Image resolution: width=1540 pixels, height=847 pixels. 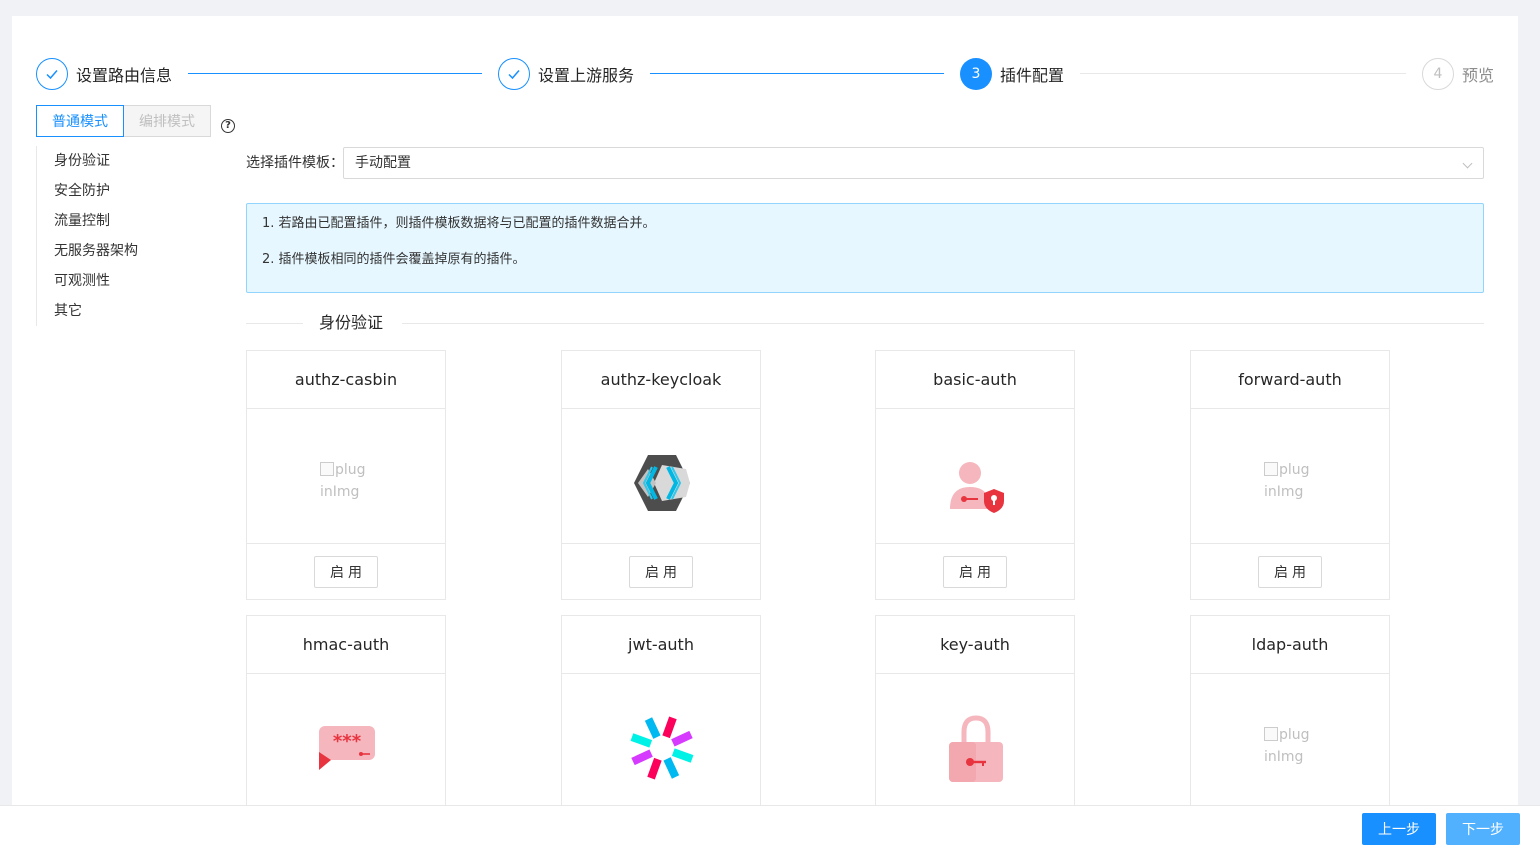 I want to click on user-shield-icon, so click(x=976, y=483).